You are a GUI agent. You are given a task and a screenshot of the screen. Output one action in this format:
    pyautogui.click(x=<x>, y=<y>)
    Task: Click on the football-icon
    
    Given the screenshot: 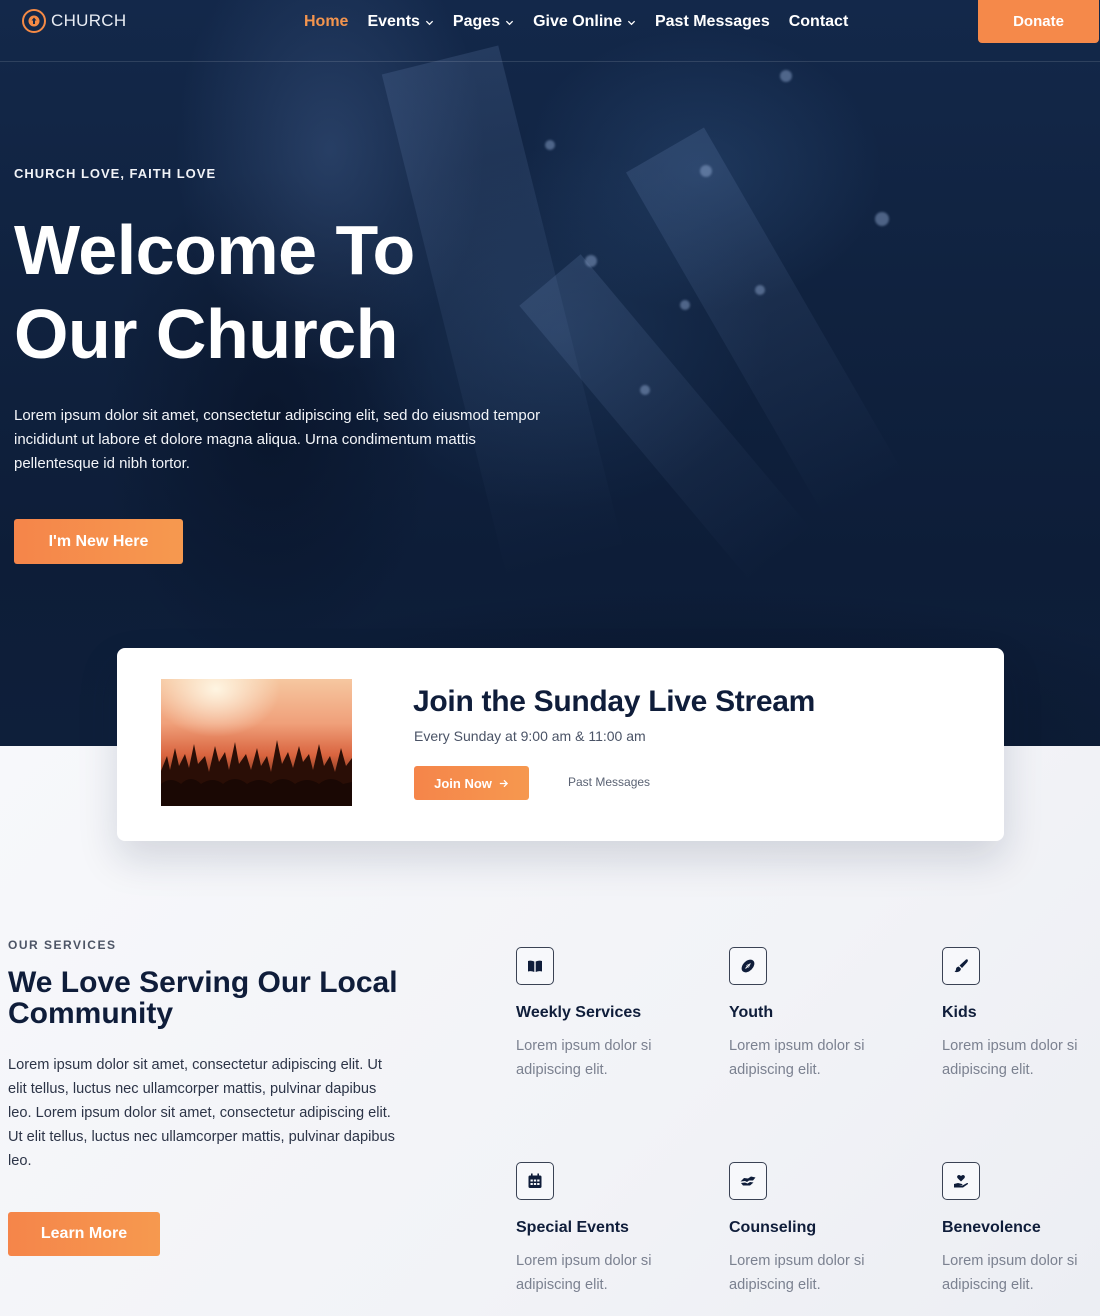 What is the action you would take?
    pyautogui.click(x=748, y=966)
    